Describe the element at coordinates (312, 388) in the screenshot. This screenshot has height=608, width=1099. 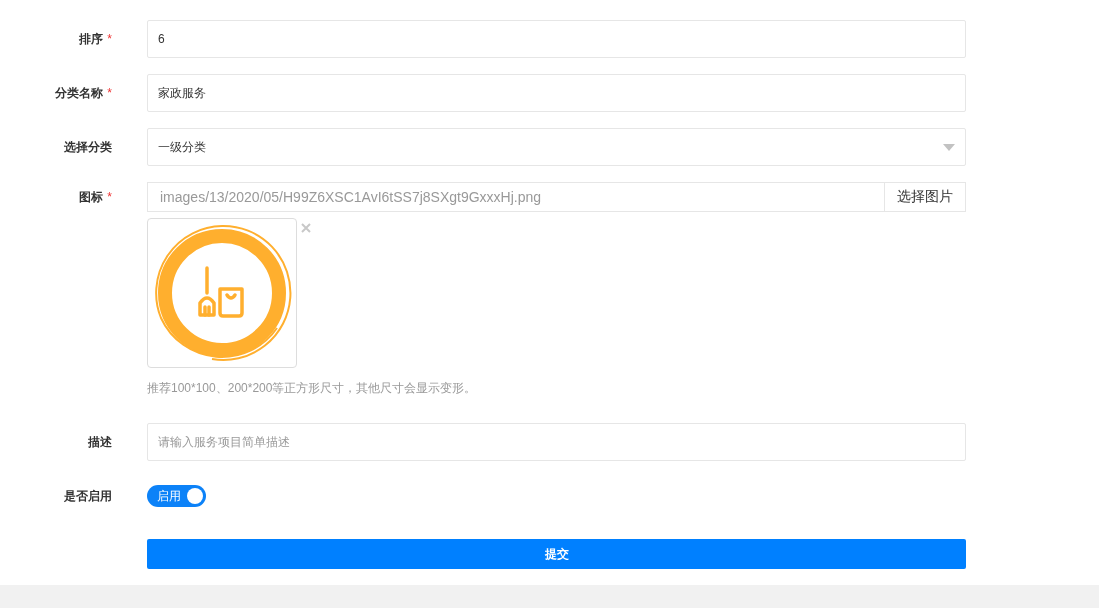
I see `hint-text: 推荐100*100、200*200等正方形尺寸，其他尺寸会显示变形。` at that location.